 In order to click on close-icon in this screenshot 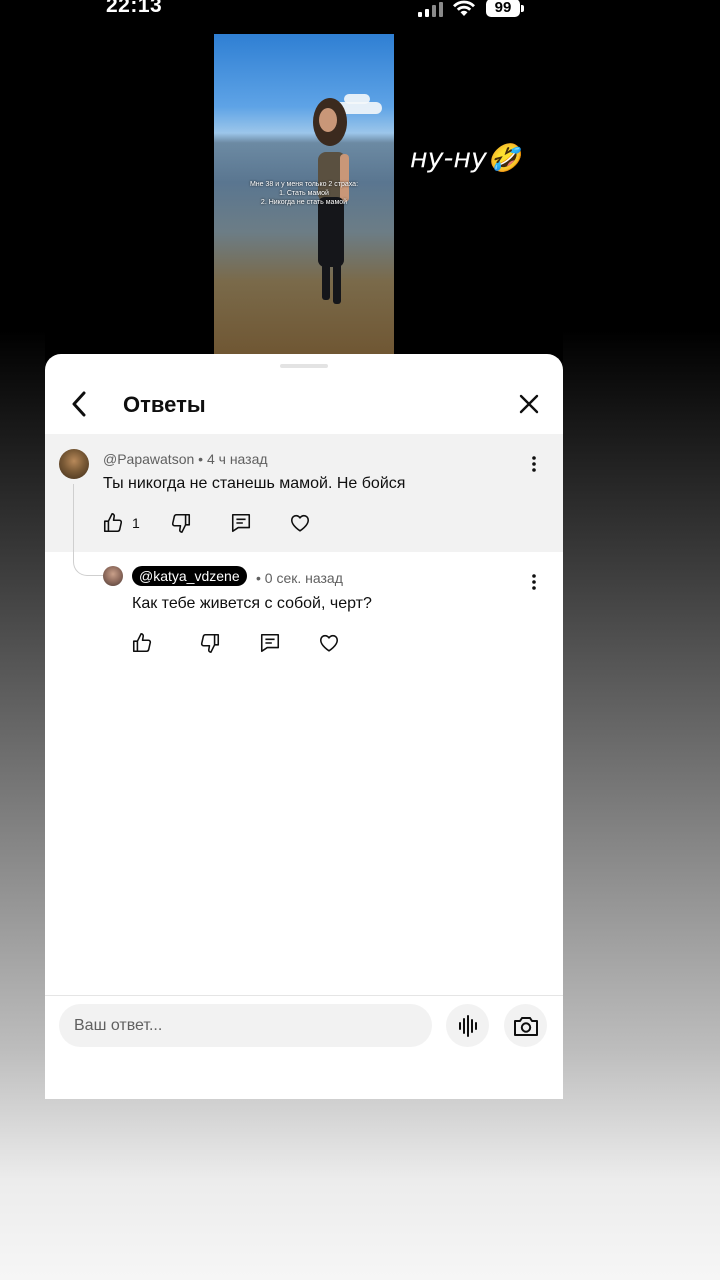, I will do `click(529, 404)`.